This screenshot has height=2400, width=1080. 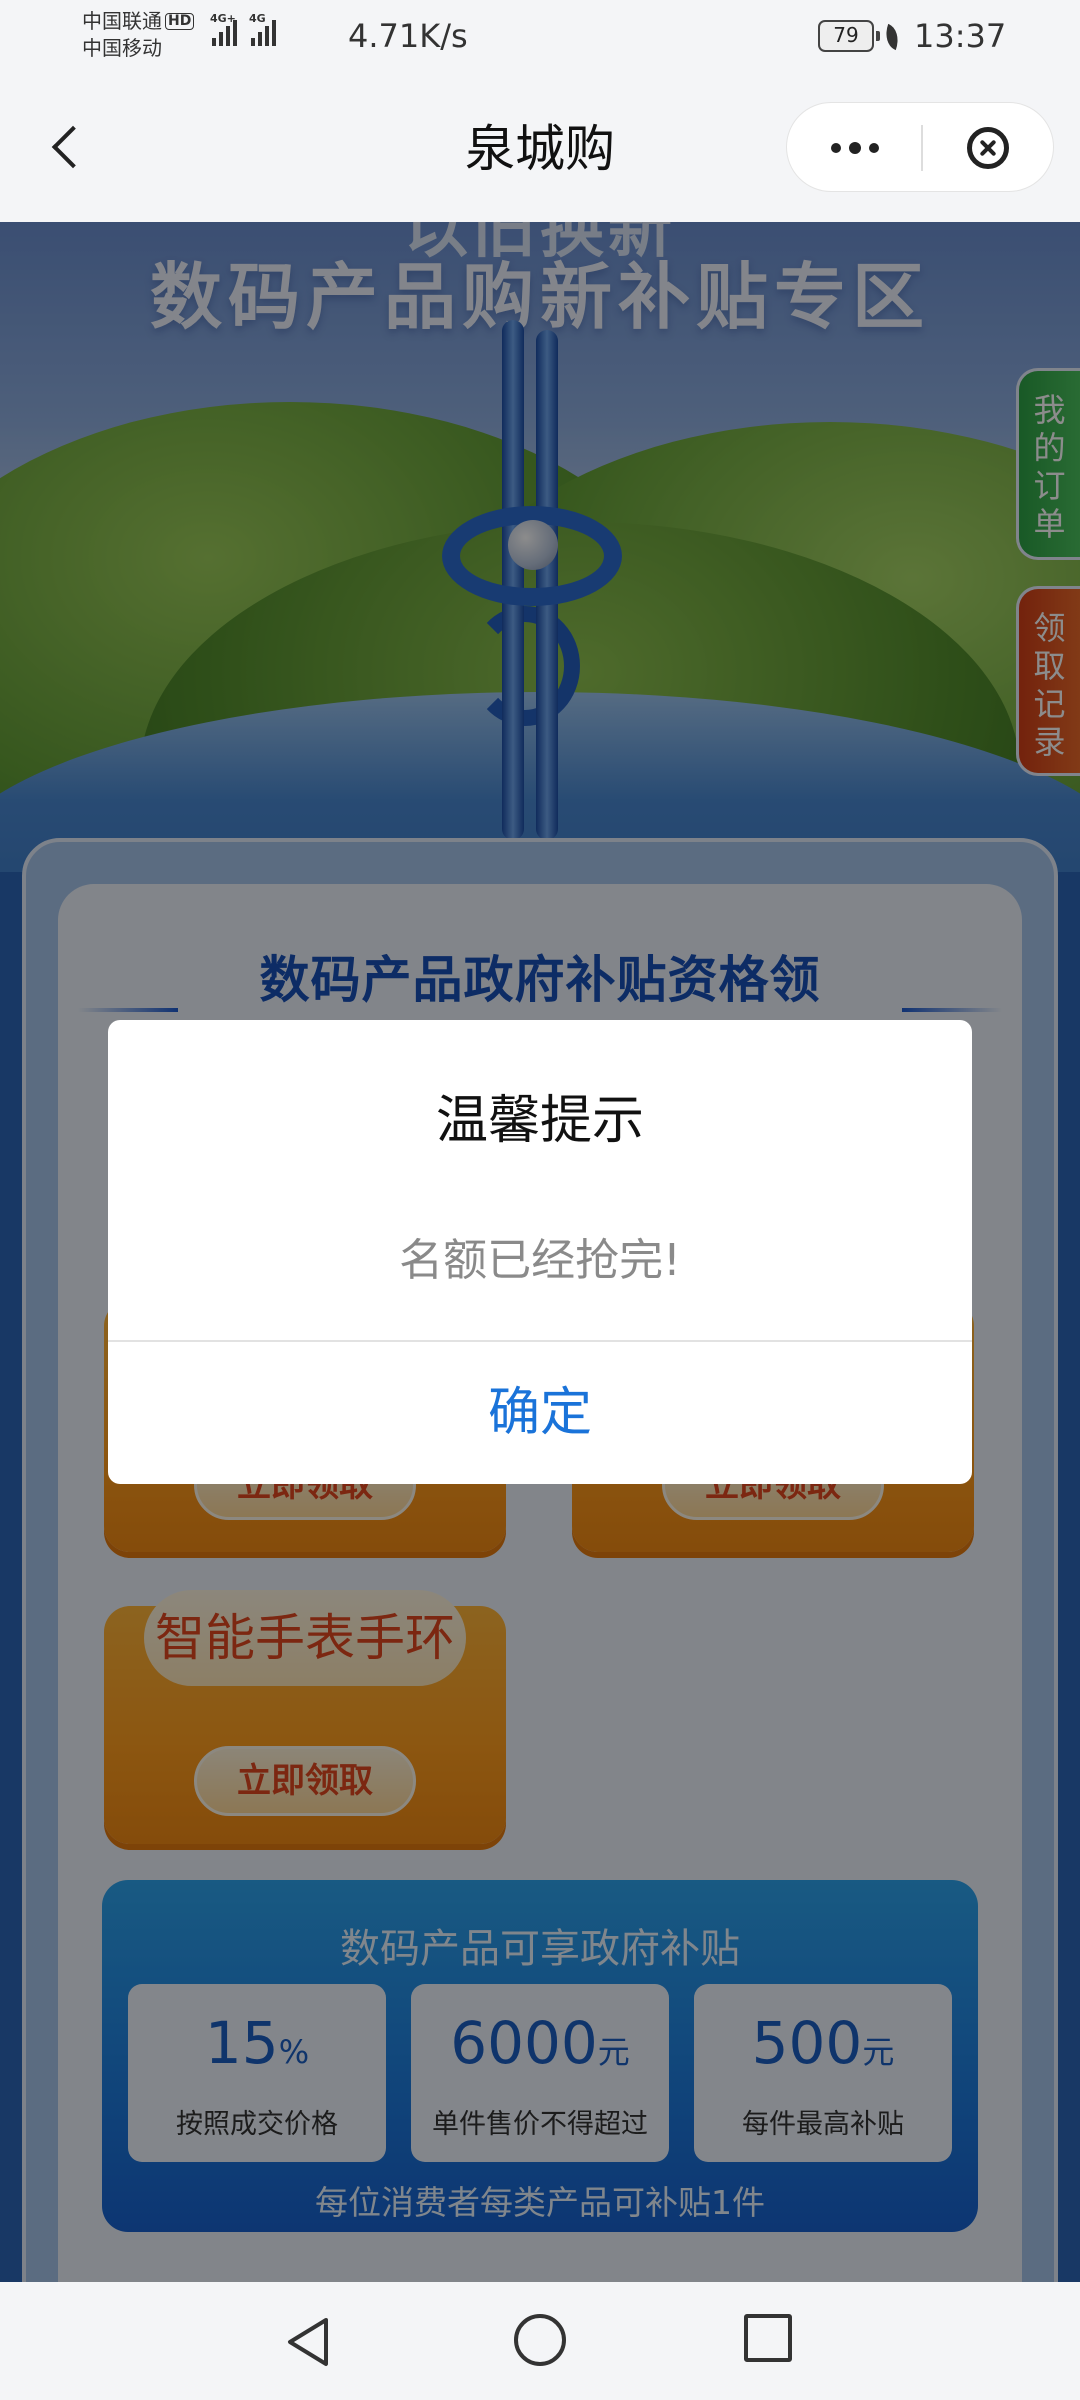 I want to click on more-icon, so click(x=855, y=148).